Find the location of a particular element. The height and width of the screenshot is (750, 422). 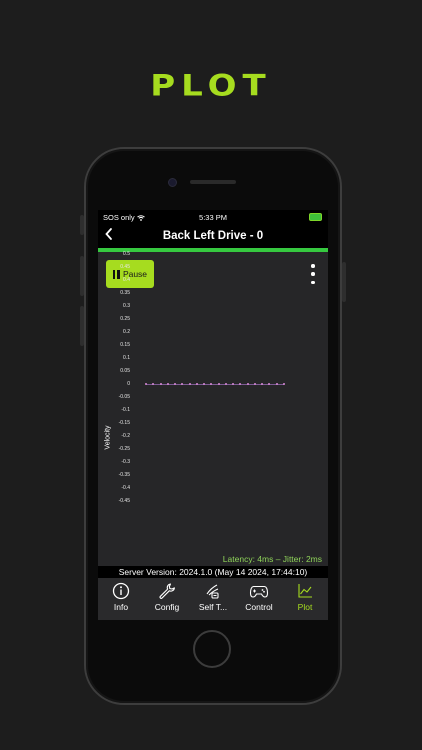

y-tick-label: 0.05 is located at coordinates (125, 370).